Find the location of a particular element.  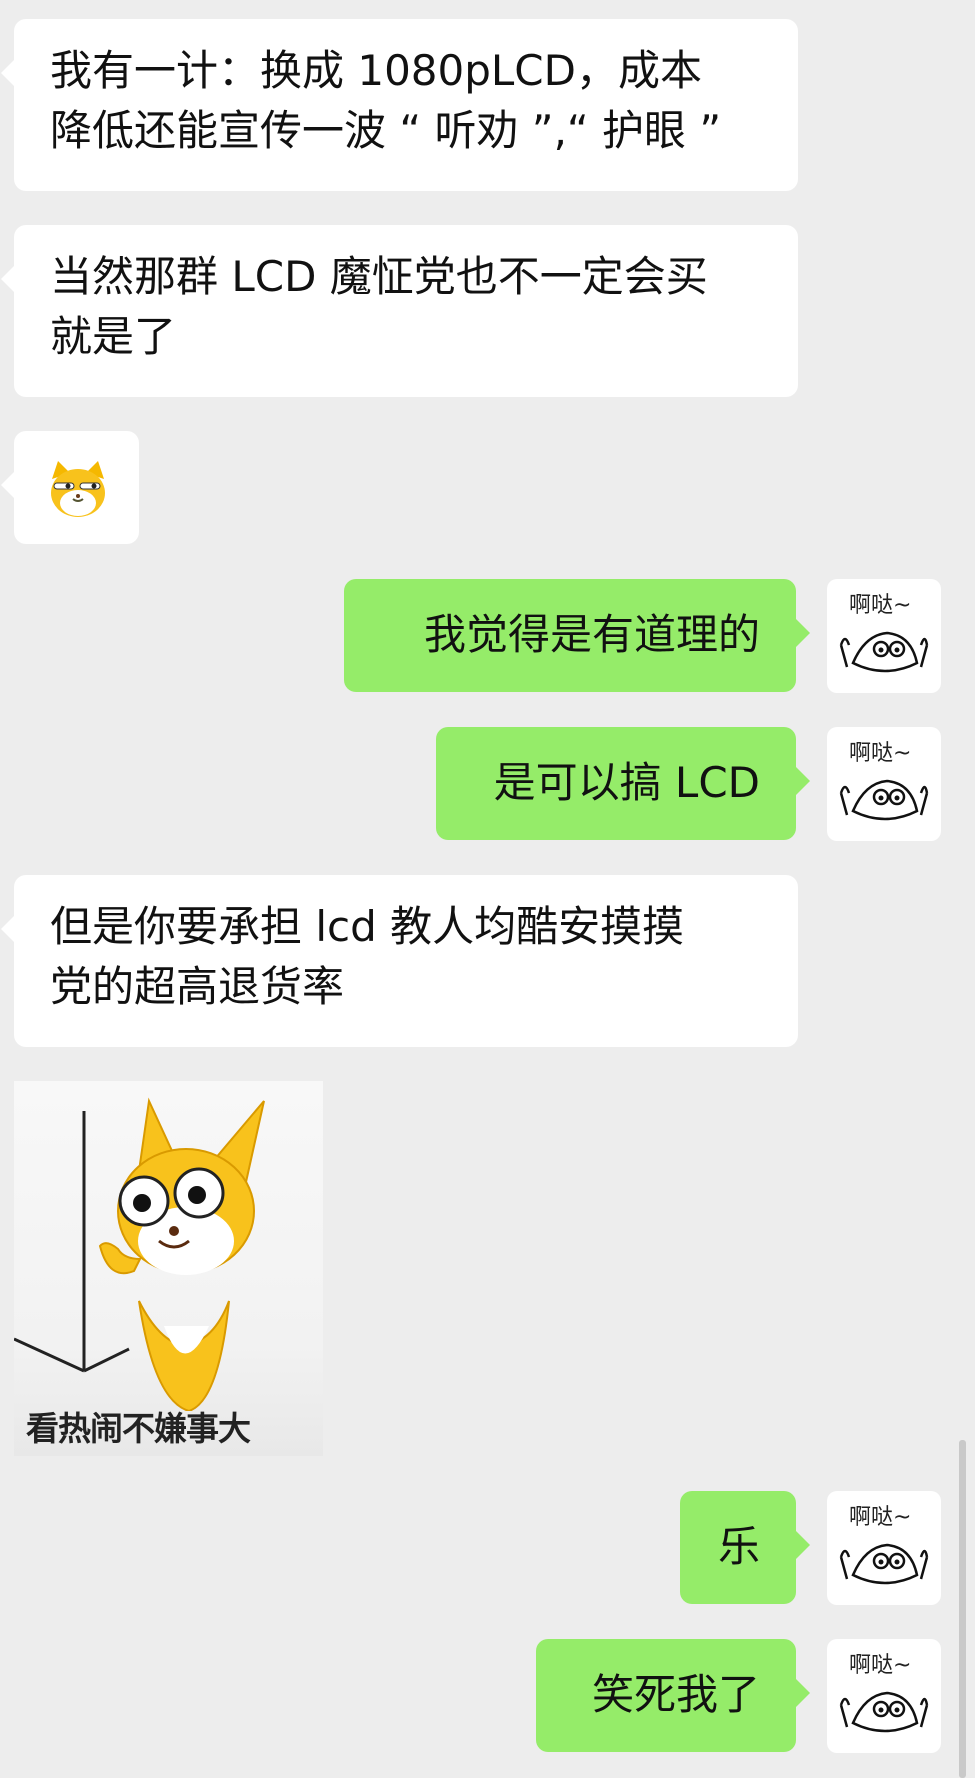

message-text: 乐 is located at coordinates (738, 1546).